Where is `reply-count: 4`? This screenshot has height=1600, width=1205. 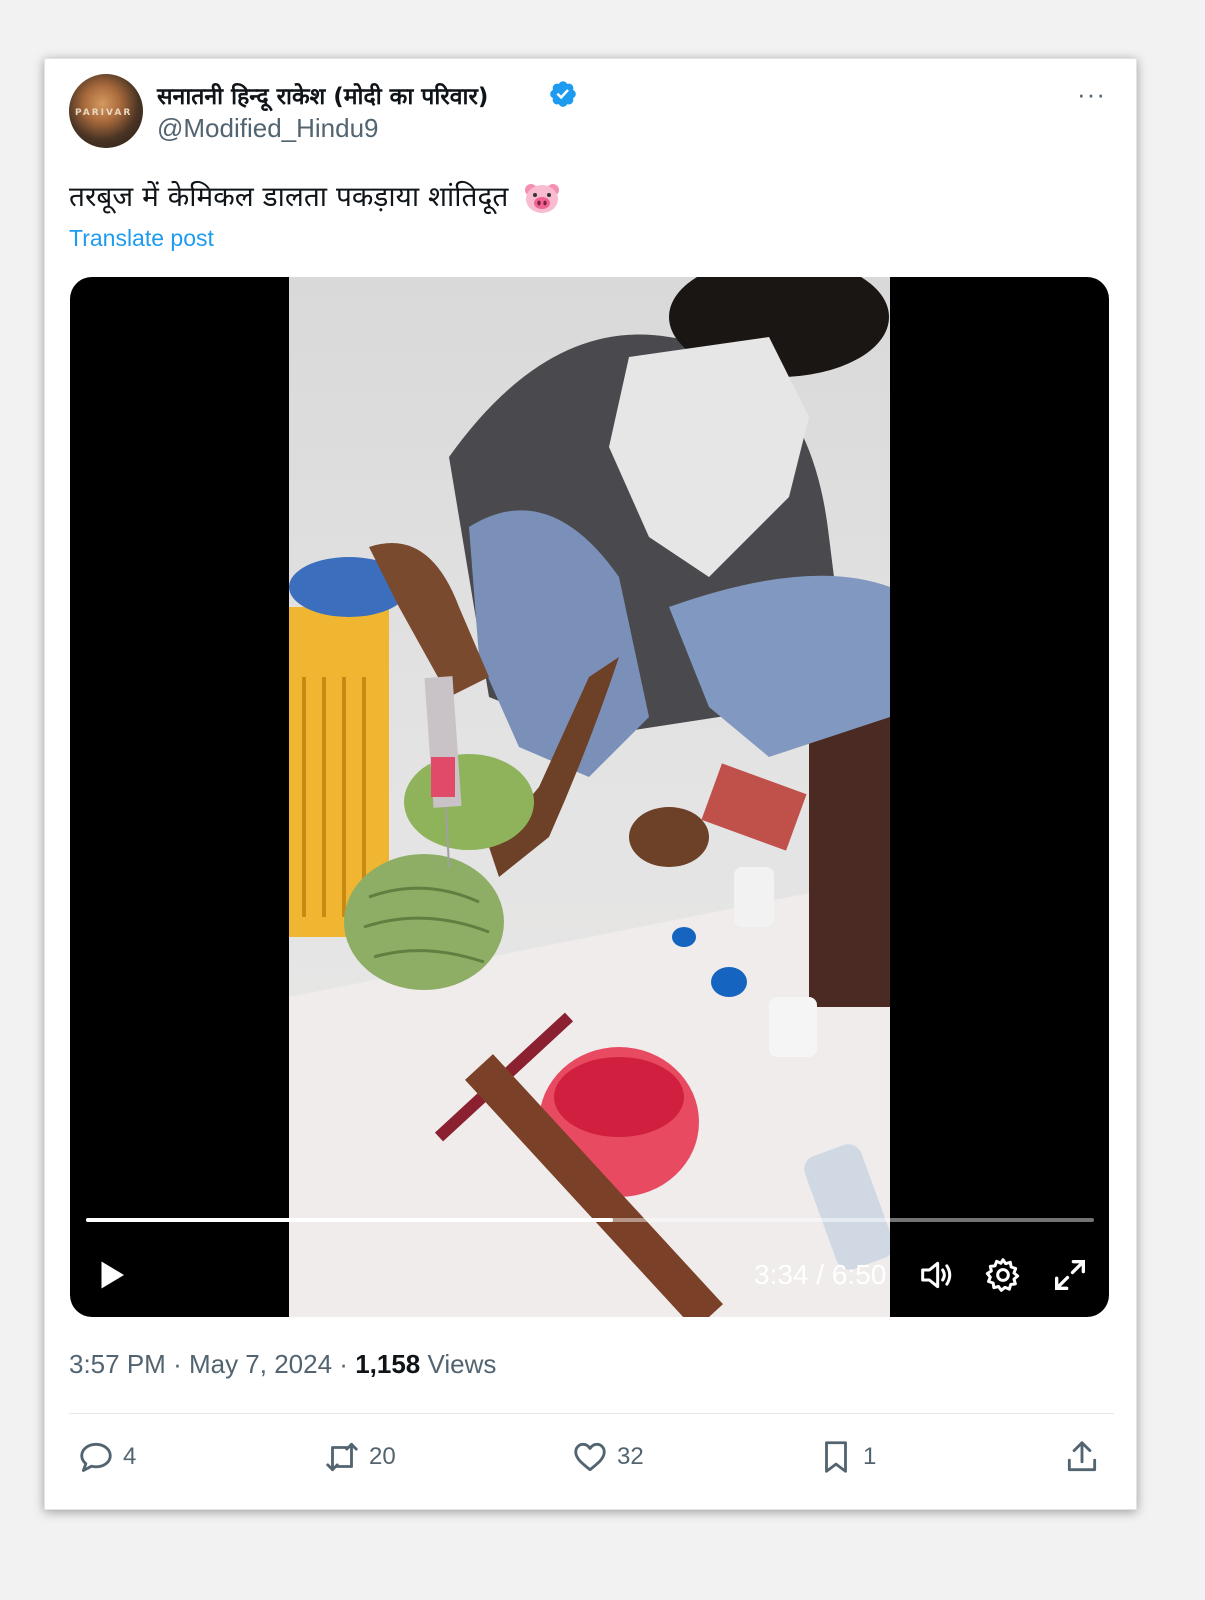 reply-count: 4 is located at coordinates (130, 1456).